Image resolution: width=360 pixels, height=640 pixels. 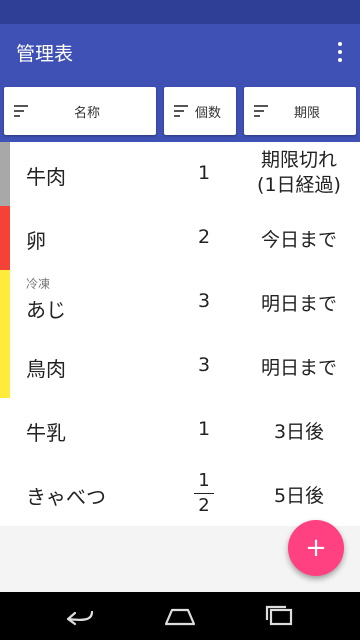 What do you see at coordinates (299, 432) in the screenshot?
I see `item-limit: 3日後` at bounding box center [299, 432].